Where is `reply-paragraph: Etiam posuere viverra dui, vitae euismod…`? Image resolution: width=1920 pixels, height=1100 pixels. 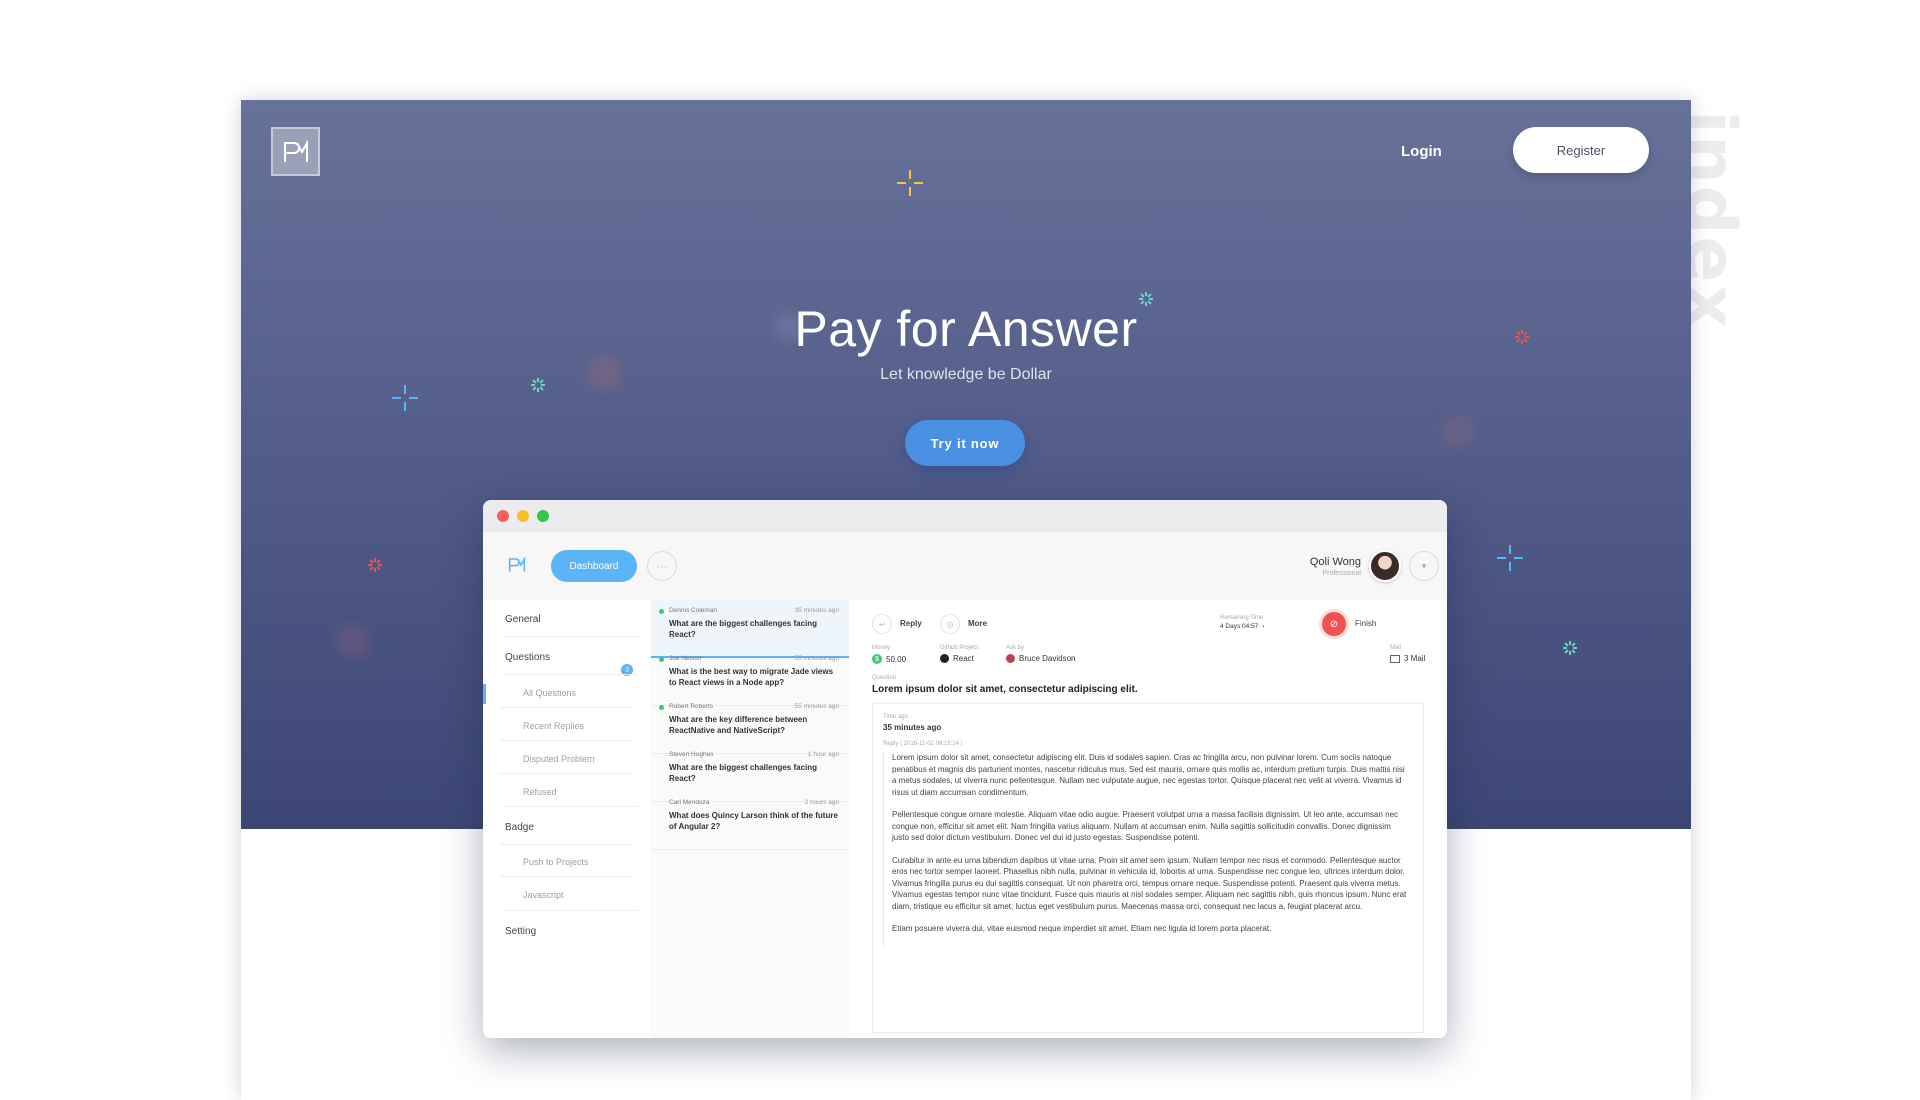
reply-paragraph: Etiam posuere viverra dui, vitae euismod… is located at coordinates (1082, 928).